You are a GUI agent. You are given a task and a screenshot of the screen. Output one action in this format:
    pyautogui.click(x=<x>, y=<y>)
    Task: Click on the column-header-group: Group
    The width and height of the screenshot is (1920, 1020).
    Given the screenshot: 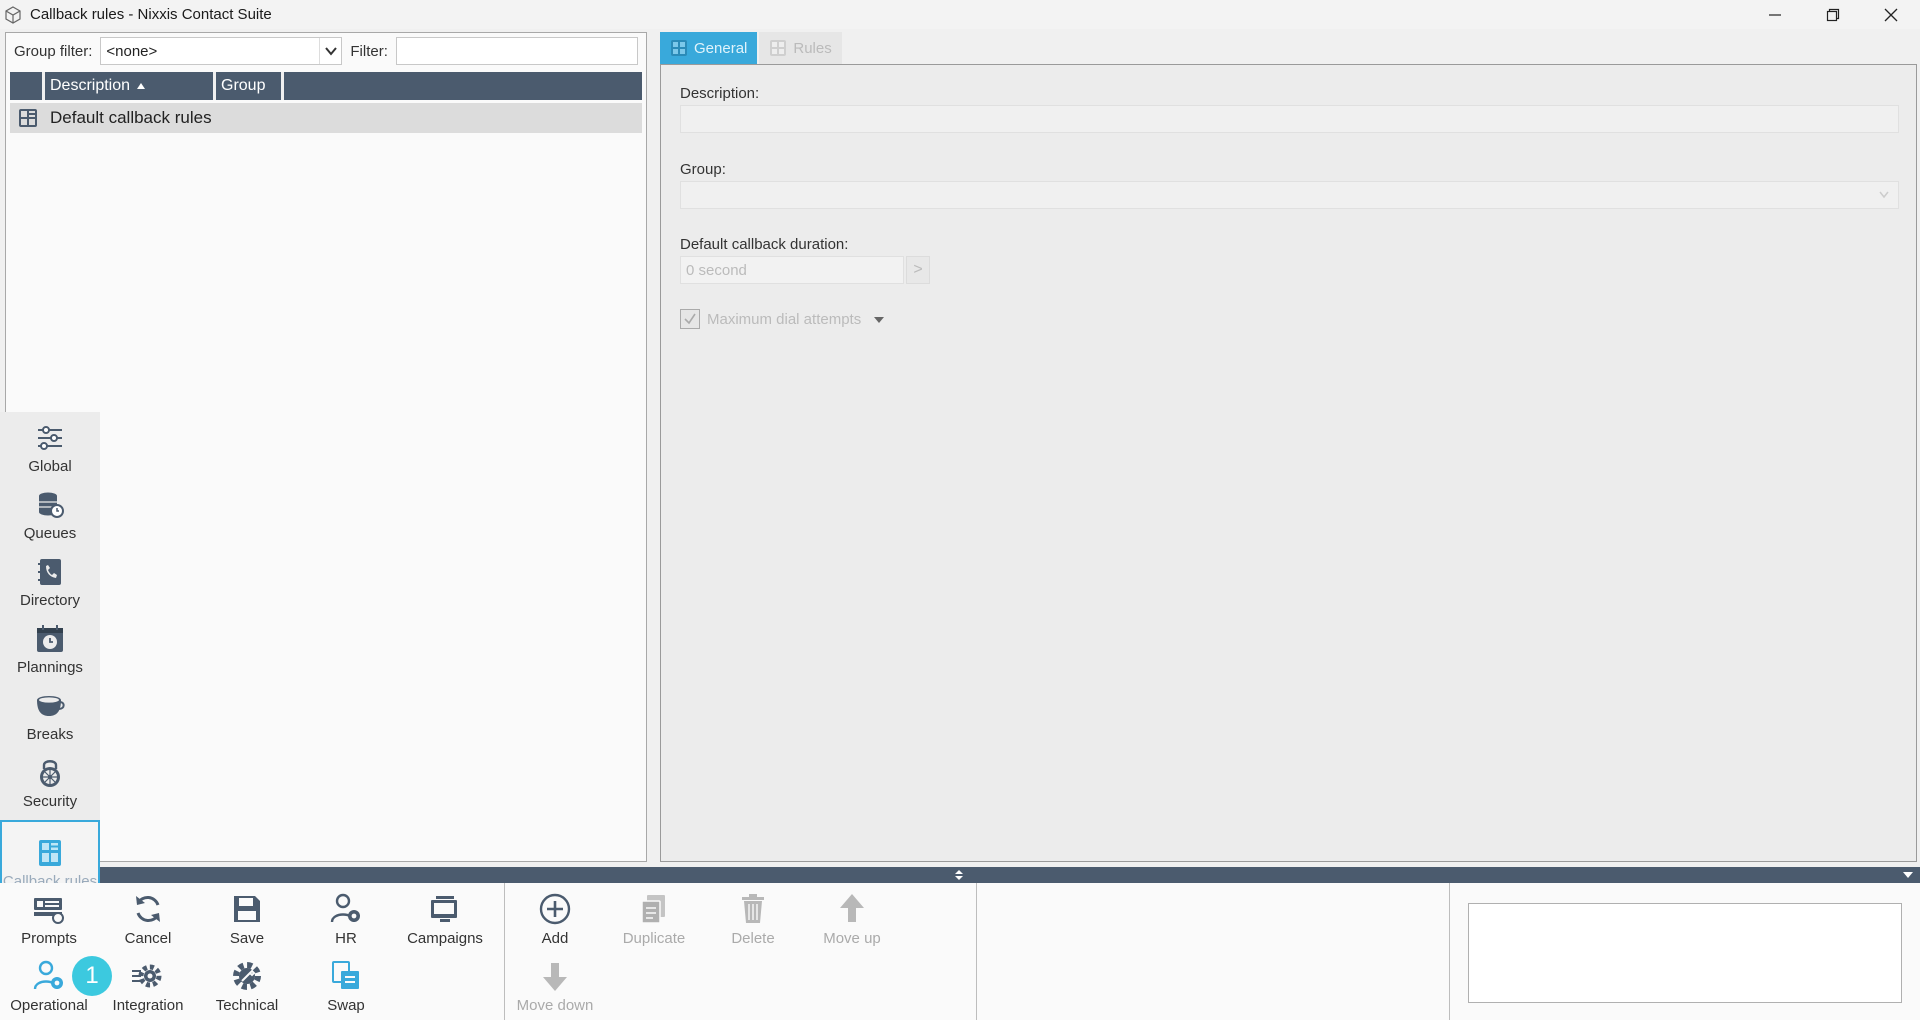 What is the action you would take?
    pyautogui.click(x=250, y=86)
    